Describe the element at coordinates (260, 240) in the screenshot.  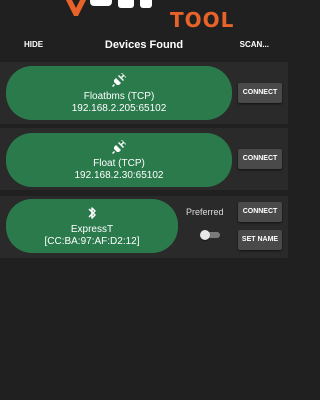
I see `set-name-button: SET NAME` at that location.